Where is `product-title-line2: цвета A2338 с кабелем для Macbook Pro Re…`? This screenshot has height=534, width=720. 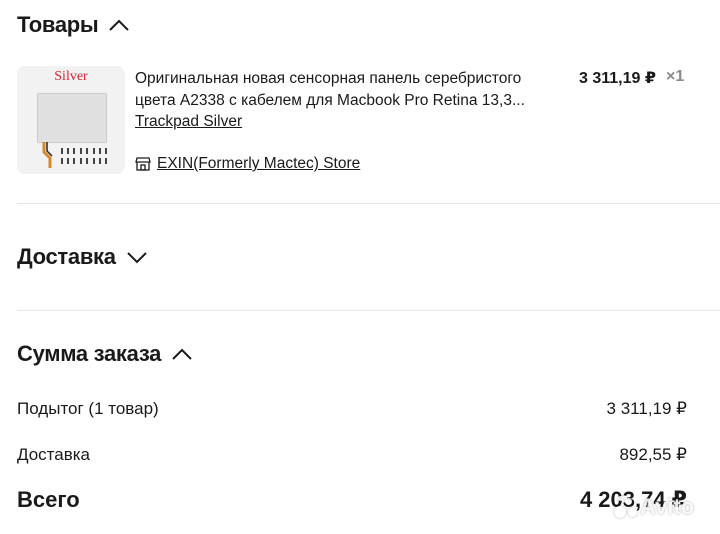 product-title-line2: цвета A2338 с кабелем для Macbook Pro Re… is located at coordinates (330, 100).